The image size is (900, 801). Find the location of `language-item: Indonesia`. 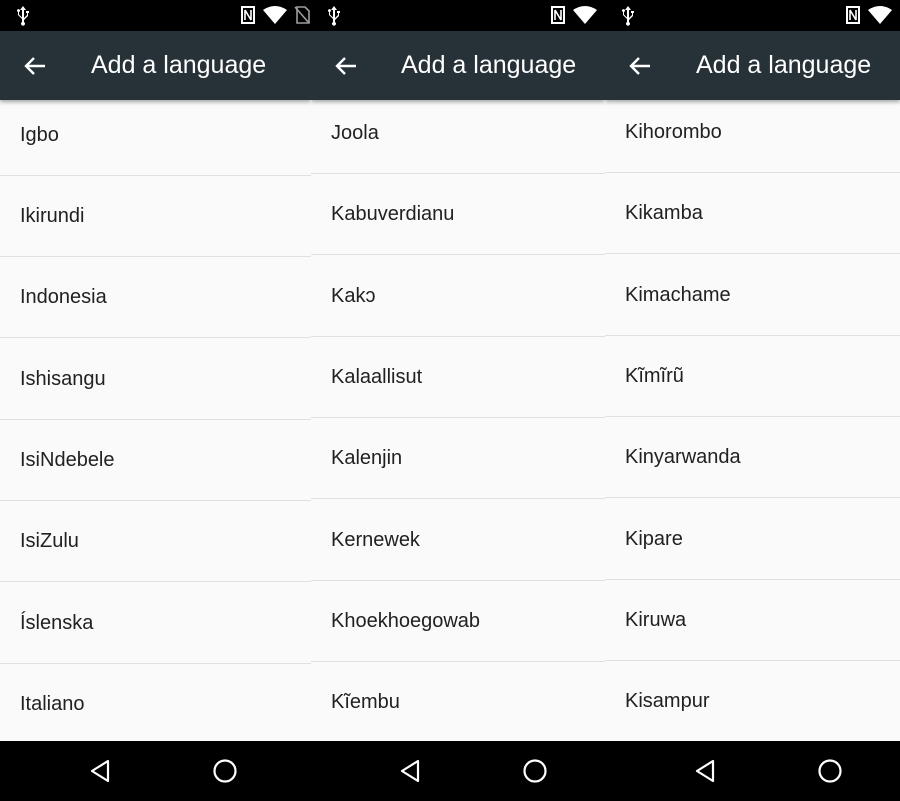

language-item: Indonesia is located at coordinates (155, 297).